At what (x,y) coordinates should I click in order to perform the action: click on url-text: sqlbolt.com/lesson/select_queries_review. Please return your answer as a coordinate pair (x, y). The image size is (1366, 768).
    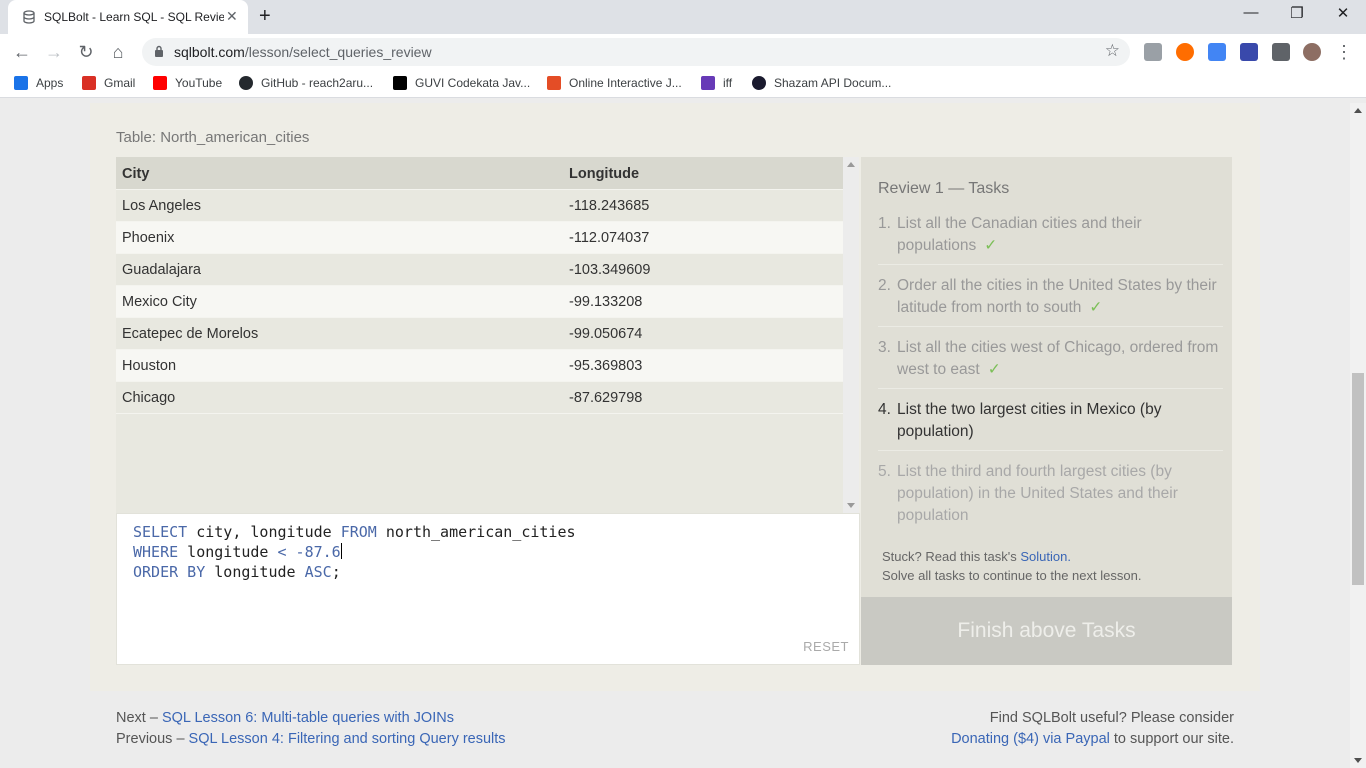
    Looking at the image, I should click on (303, 52).